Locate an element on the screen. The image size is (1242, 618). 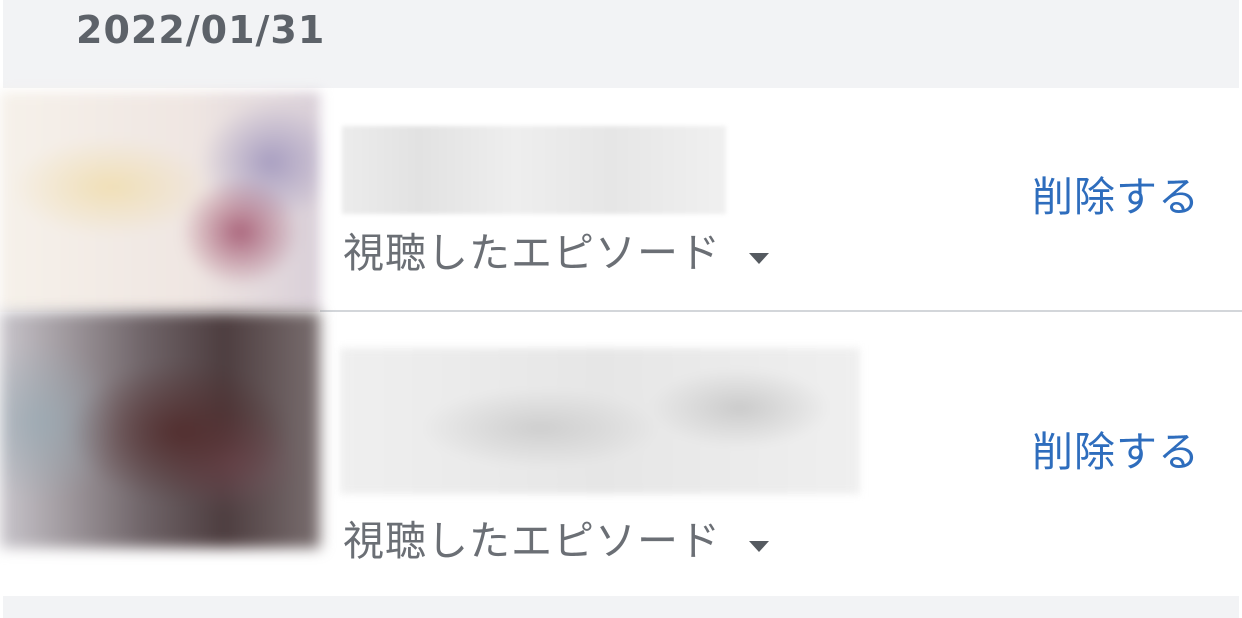
watch-date: 2022/01/31 is located at coordinates (201, 30).